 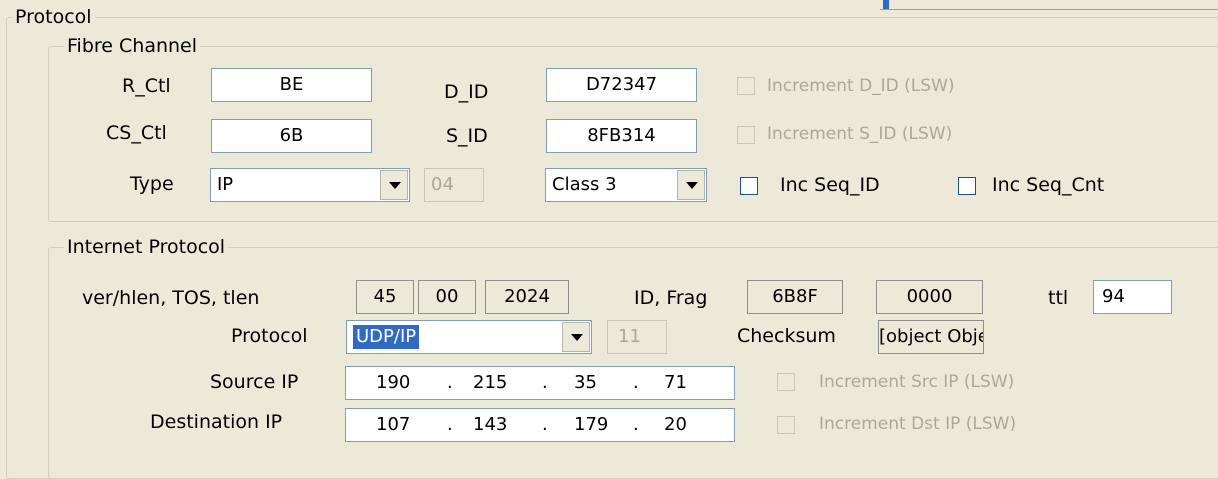 I want to click on type-label: Type, so click(x=152, y=184).